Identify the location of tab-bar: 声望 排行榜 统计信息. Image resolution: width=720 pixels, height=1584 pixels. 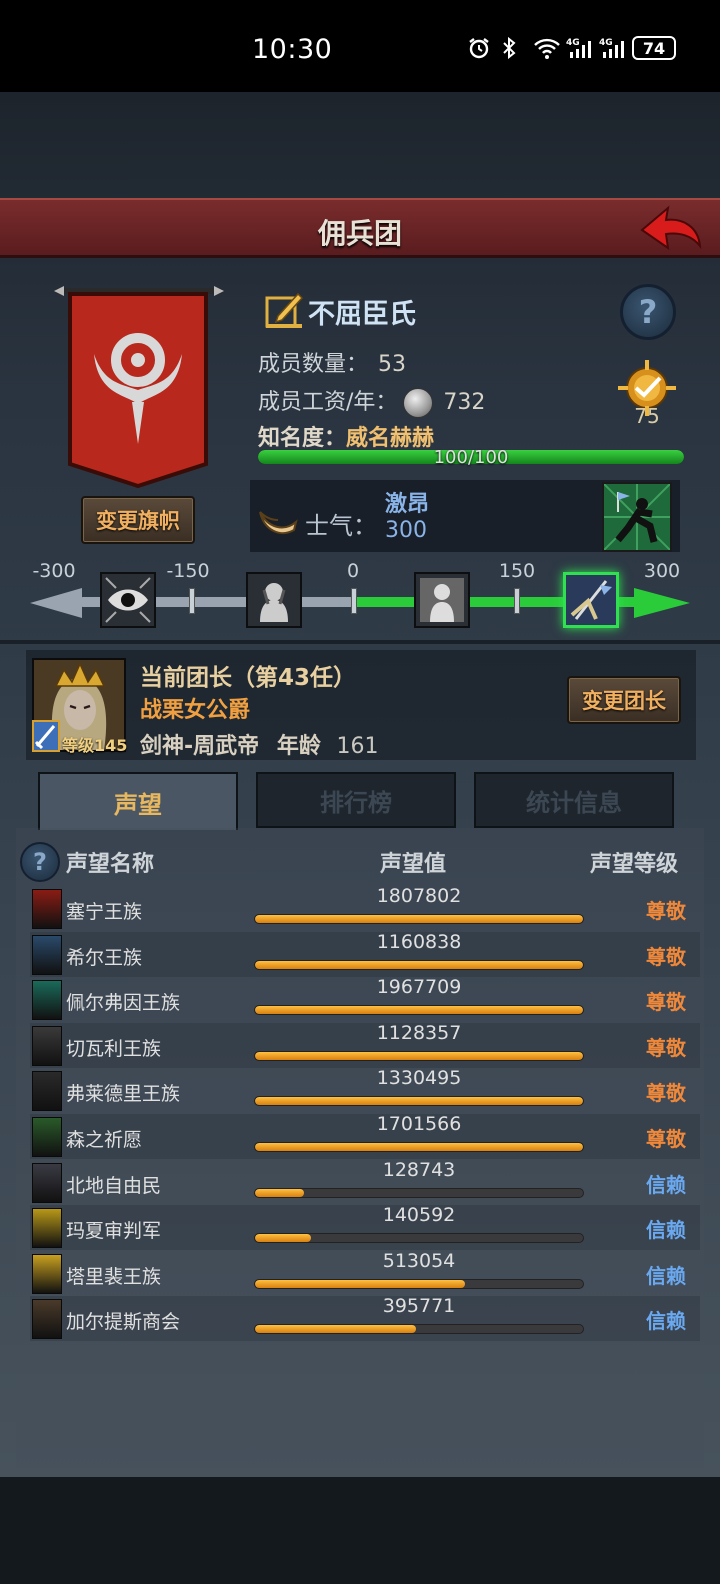
(360, 801).